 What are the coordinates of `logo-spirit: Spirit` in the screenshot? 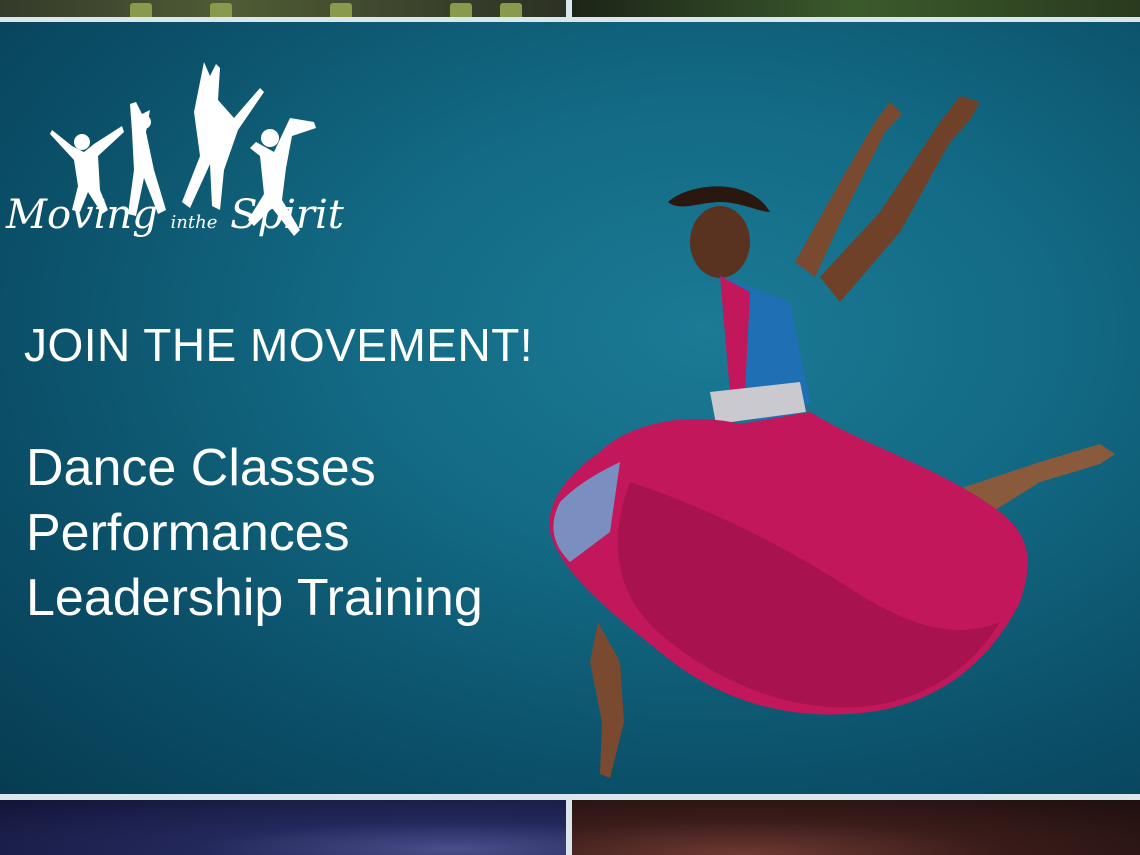 It's located at (287, 215).